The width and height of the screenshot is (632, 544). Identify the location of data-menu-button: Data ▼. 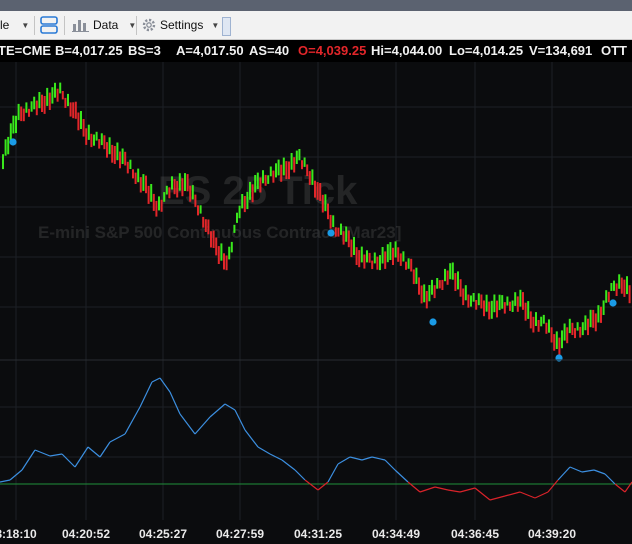
(104, 25).